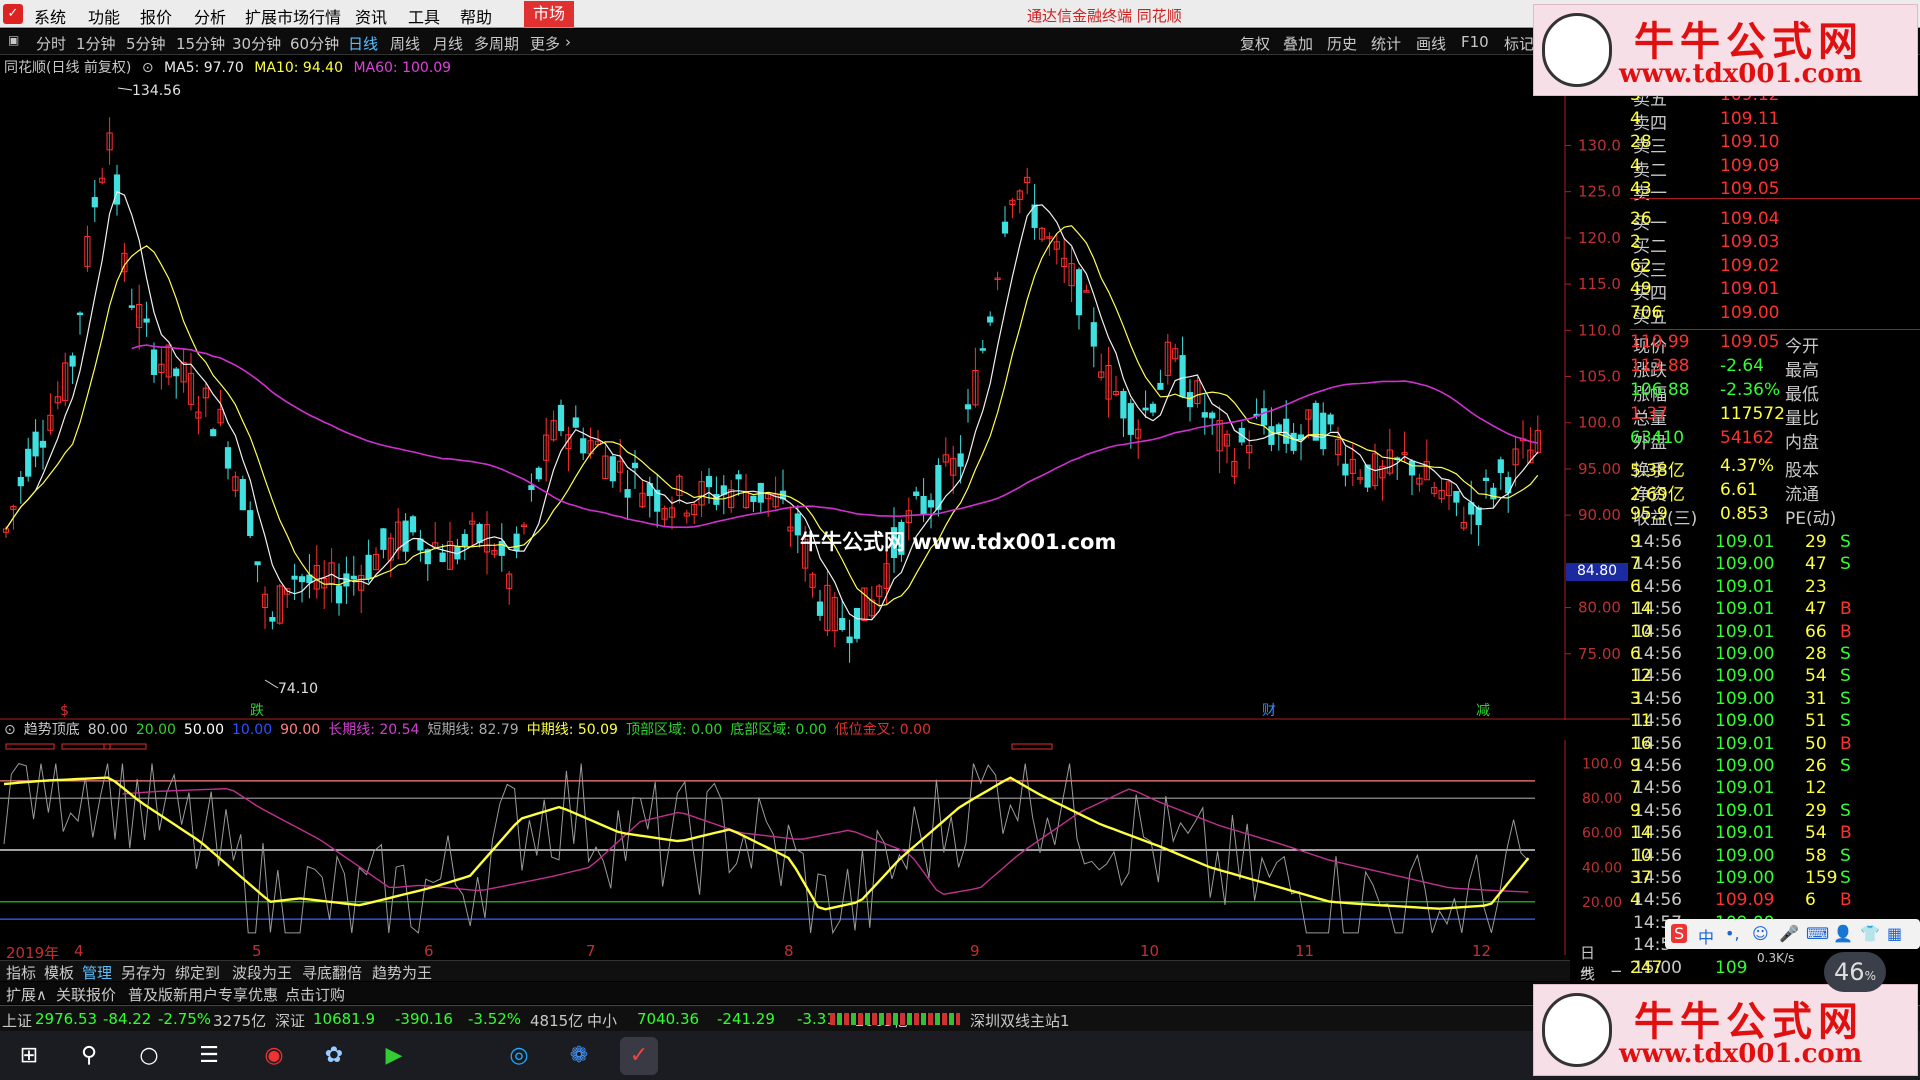 The width and height of the screenshot is (1920, 1080). Describe the element at coordinates (1602, 765) in the screenshot. I see `ind-y-label: 100.0` at that location.